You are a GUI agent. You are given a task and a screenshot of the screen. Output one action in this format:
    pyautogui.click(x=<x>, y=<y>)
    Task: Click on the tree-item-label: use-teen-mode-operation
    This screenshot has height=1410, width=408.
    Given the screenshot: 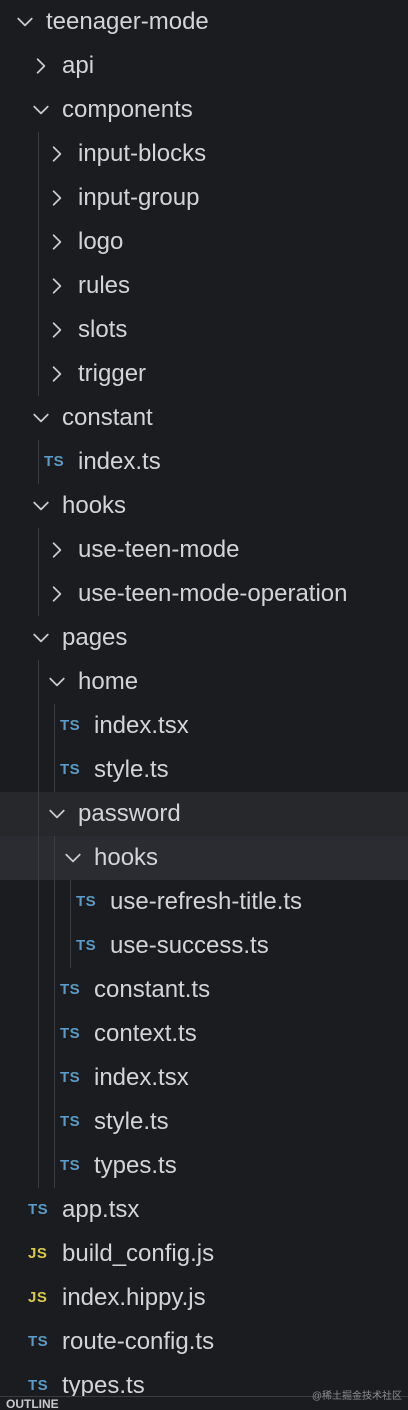 What is the action you would take?
    pyautogui.click(x=213, y=593)
    